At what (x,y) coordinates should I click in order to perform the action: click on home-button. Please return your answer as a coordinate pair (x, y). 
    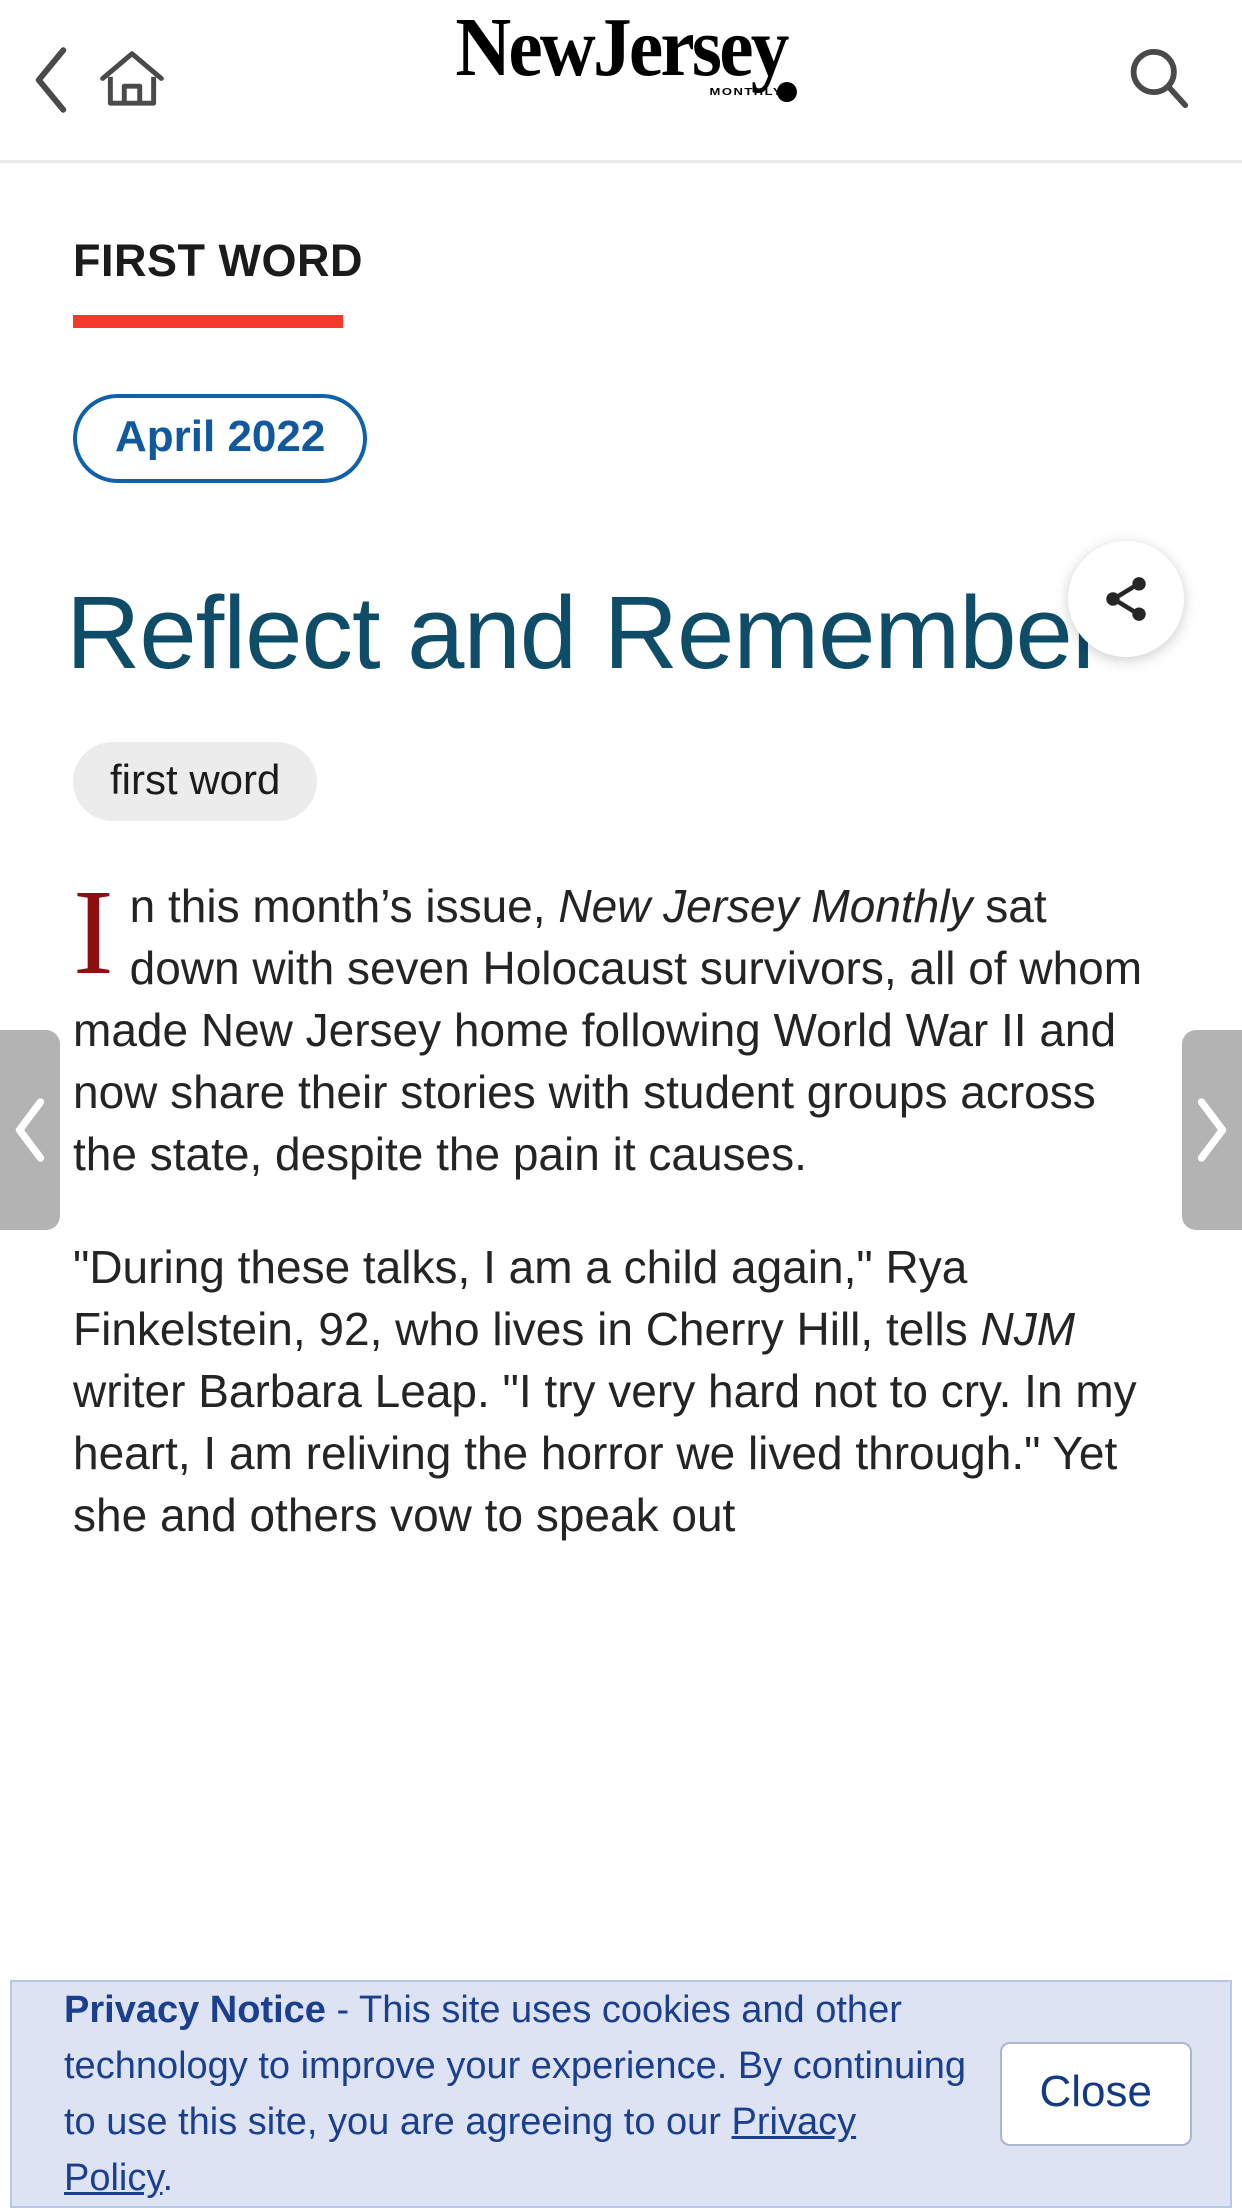
    Looking at the image, I should click on (132, 80).